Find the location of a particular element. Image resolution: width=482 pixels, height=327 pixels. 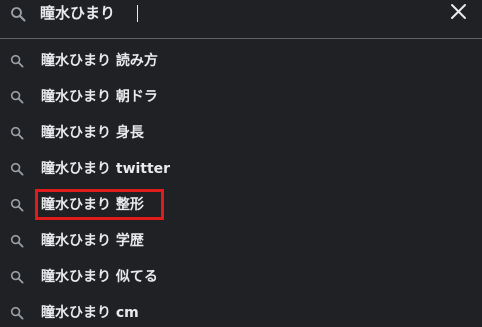

search-input: 瞳水ひまり is located at coordinates (77, 13).